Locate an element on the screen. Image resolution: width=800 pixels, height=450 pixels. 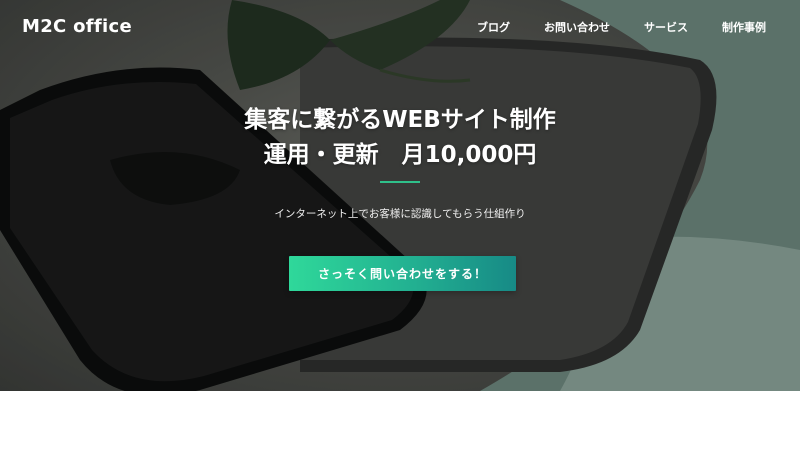
site-header: M2C office ブログ お問い合わせ サービス 制作事例 is located at coordinates (400, 26).